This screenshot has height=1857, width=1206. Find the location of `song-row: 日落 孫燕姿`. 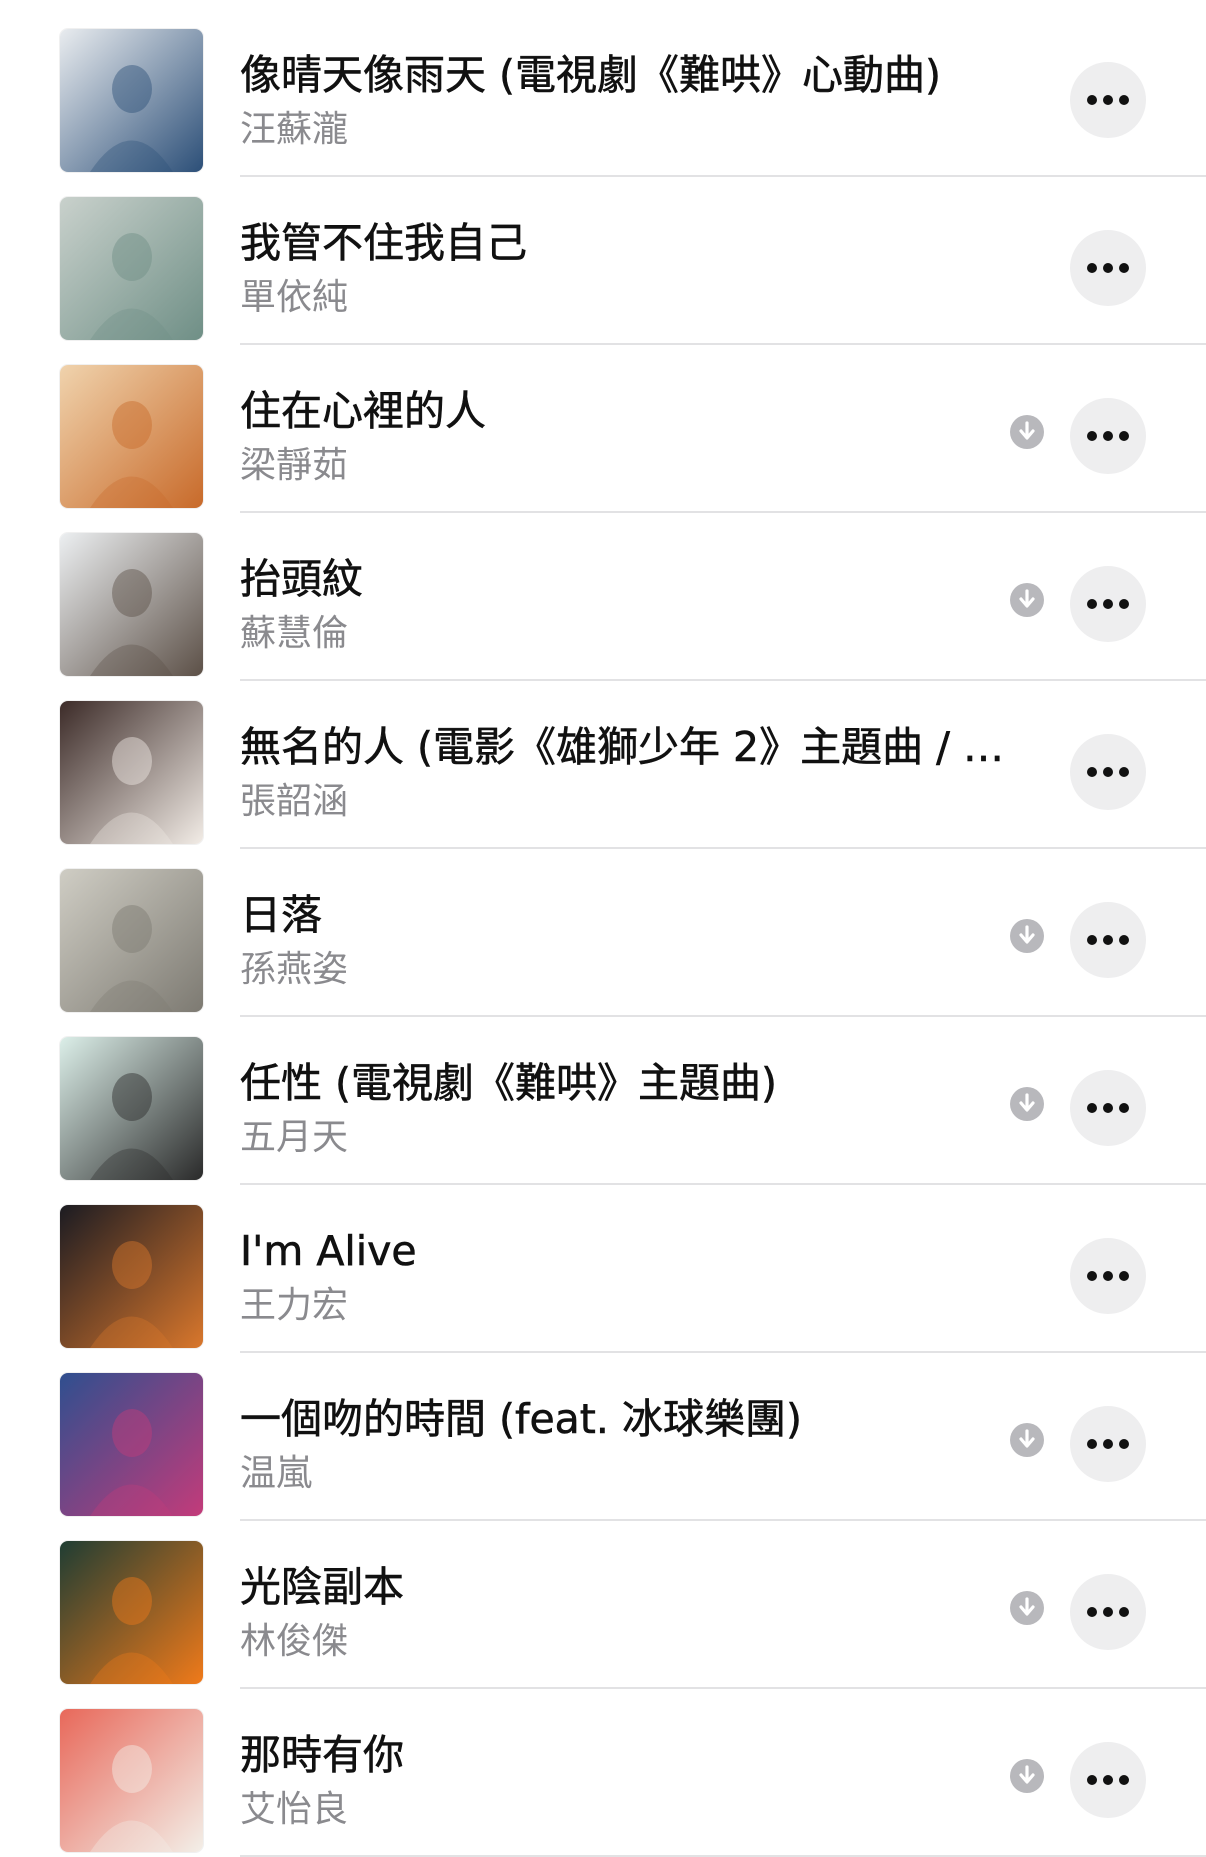

song-row: 日落 孫燕姿 is located at coordinates (603, 933).